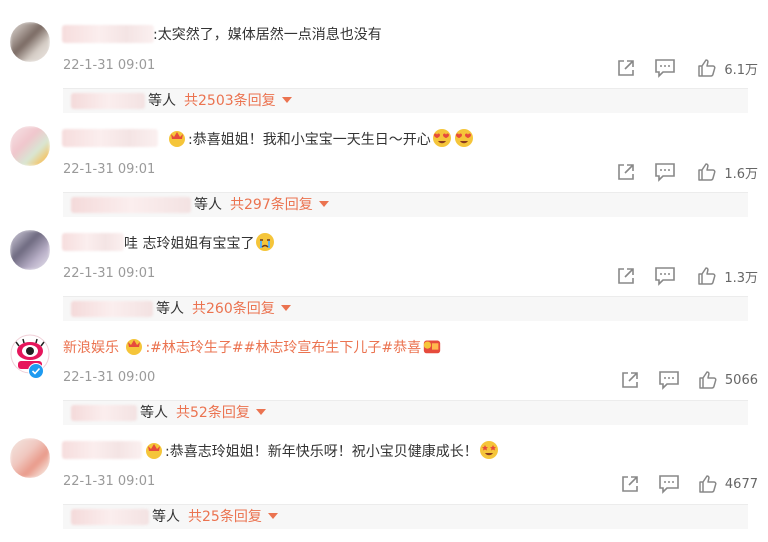 The height and width of the screenshot is (542, 768). What do you see at coordinates (405, 100) in the screenshot?
I see `reply-summary: 等人 共2503条回复` at bounding box center [405, 100].